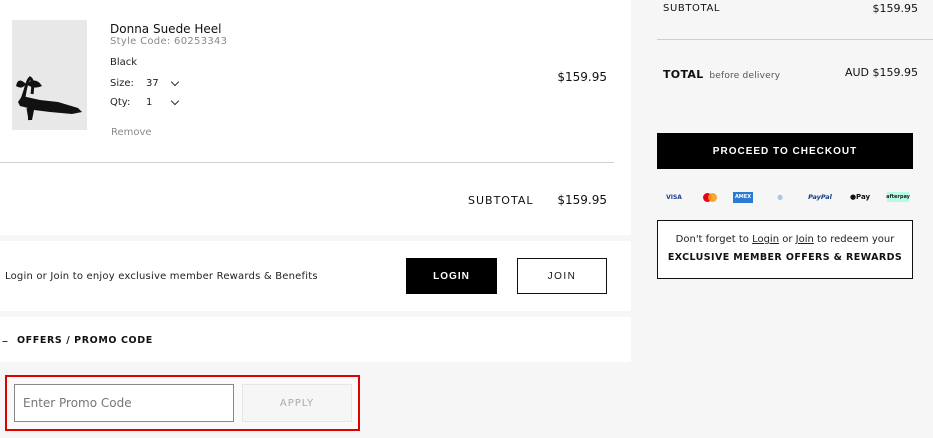 This screenshot has height=438, width=933. I want to click on visa-icon: VISA, so click(674, 197).